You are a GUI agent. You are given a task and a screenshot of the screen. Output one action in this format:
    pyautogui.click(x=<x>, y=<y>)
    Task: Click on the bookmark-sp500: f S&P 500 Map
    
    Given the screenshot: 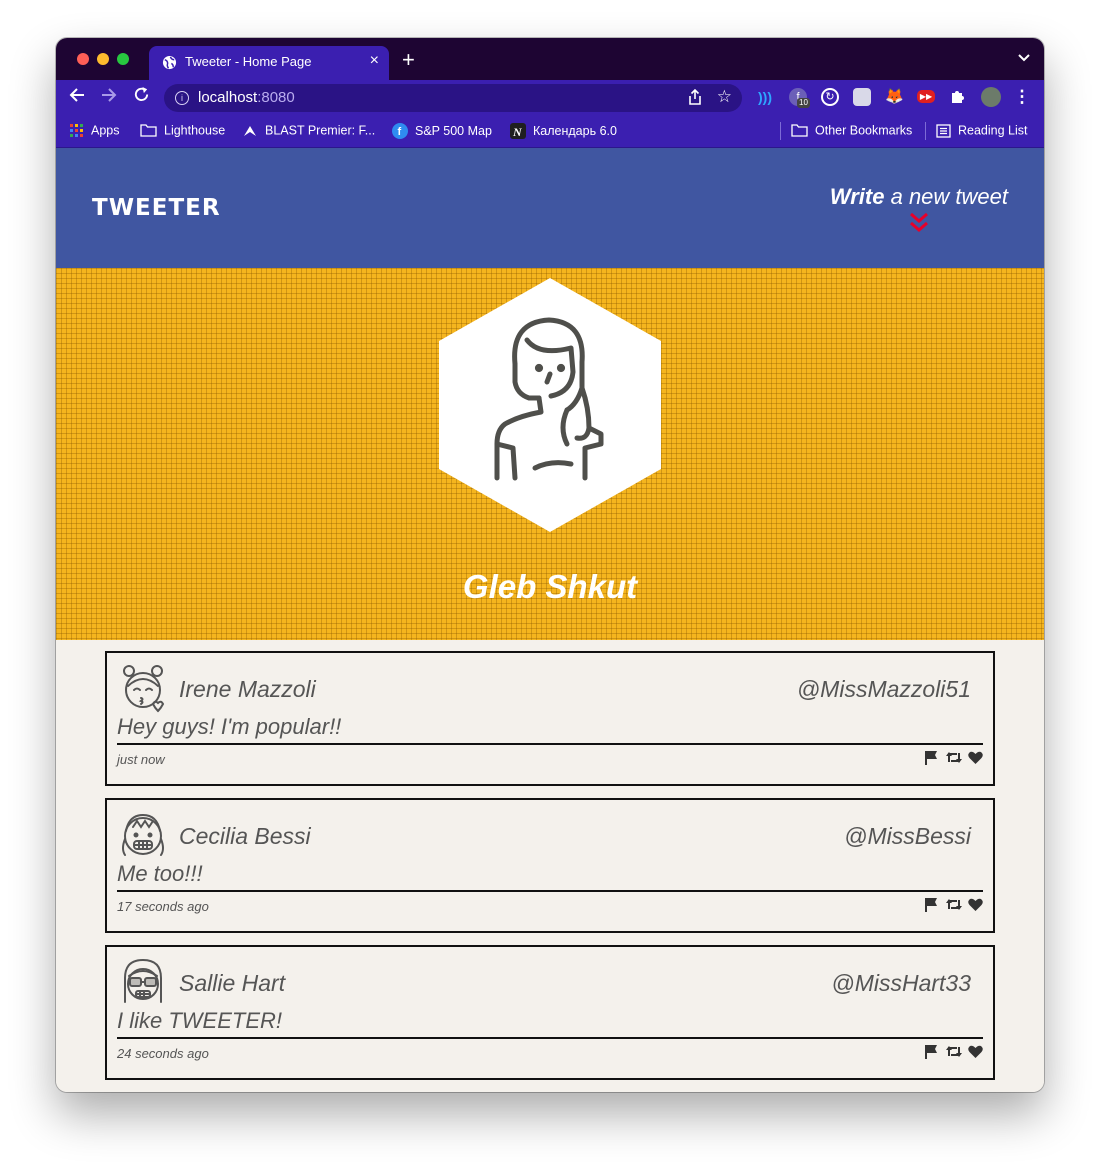 What is the action you would take?
    pyautogui.click(x=442, y=131)
    